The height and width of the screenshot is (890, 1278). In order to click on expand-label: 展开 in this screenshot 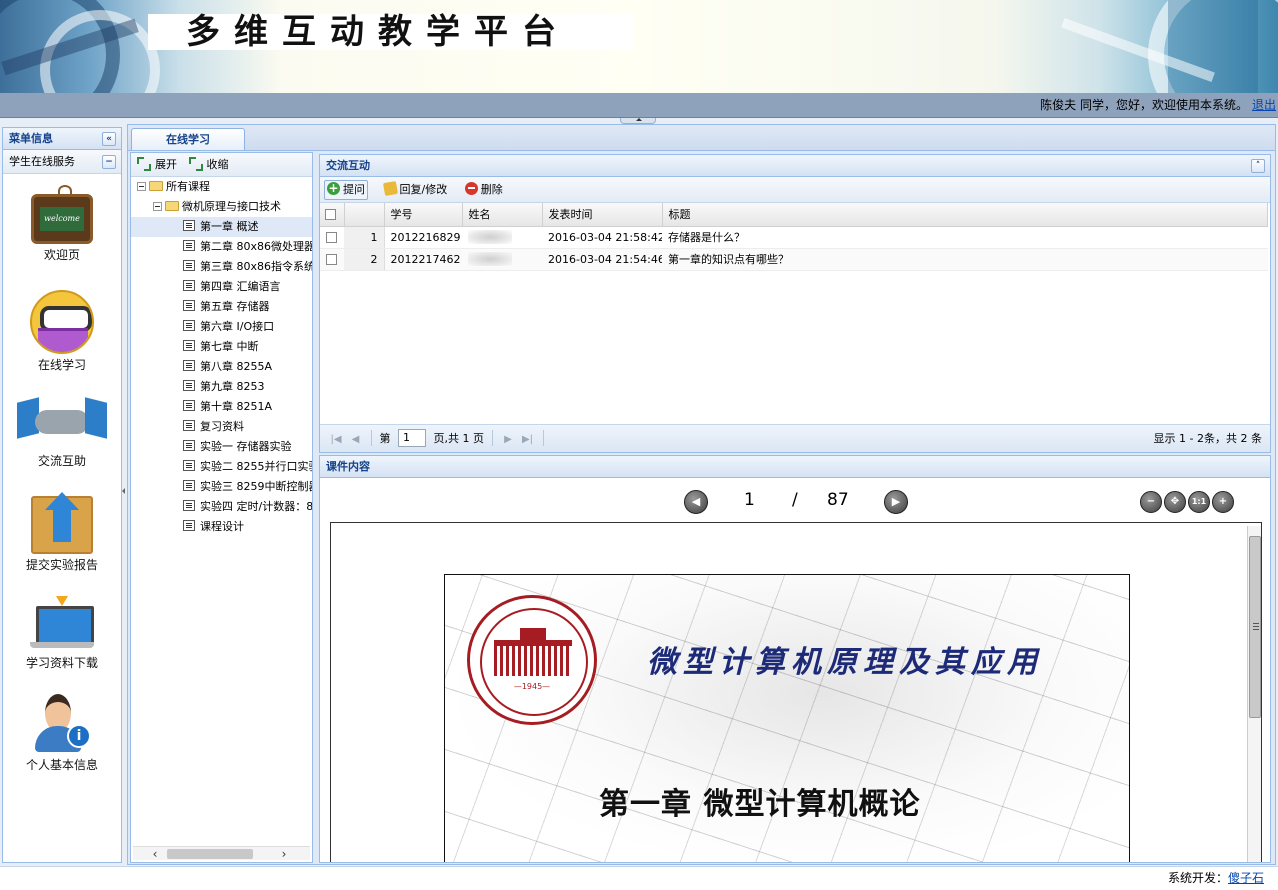, I will do `click(166, 164)`.